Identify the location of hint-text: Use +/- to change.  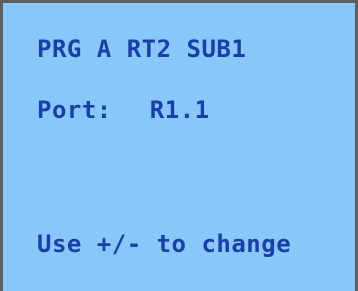
(164, 244).